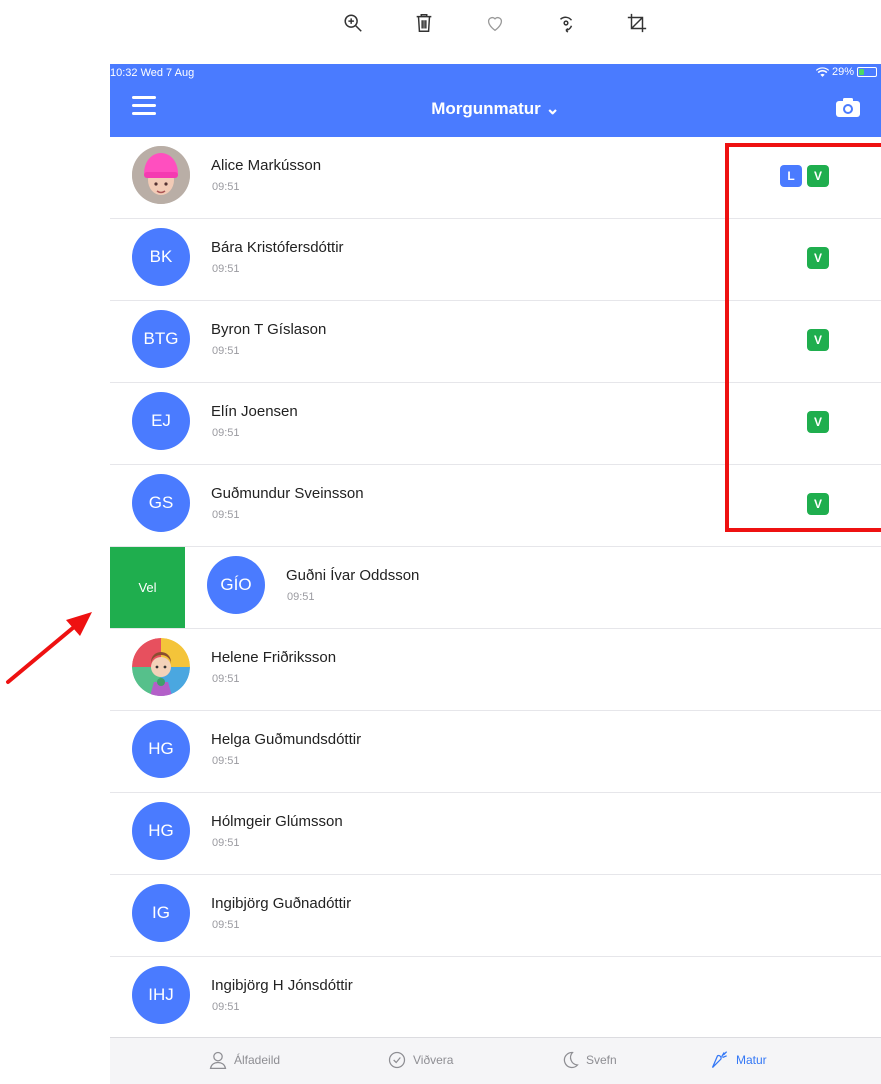 Image resolution: width=881 pixels, height=1084 pixels. Describe the element at coordinates (161, 175) in the screenshot. I see `avatar-photo` at that location.